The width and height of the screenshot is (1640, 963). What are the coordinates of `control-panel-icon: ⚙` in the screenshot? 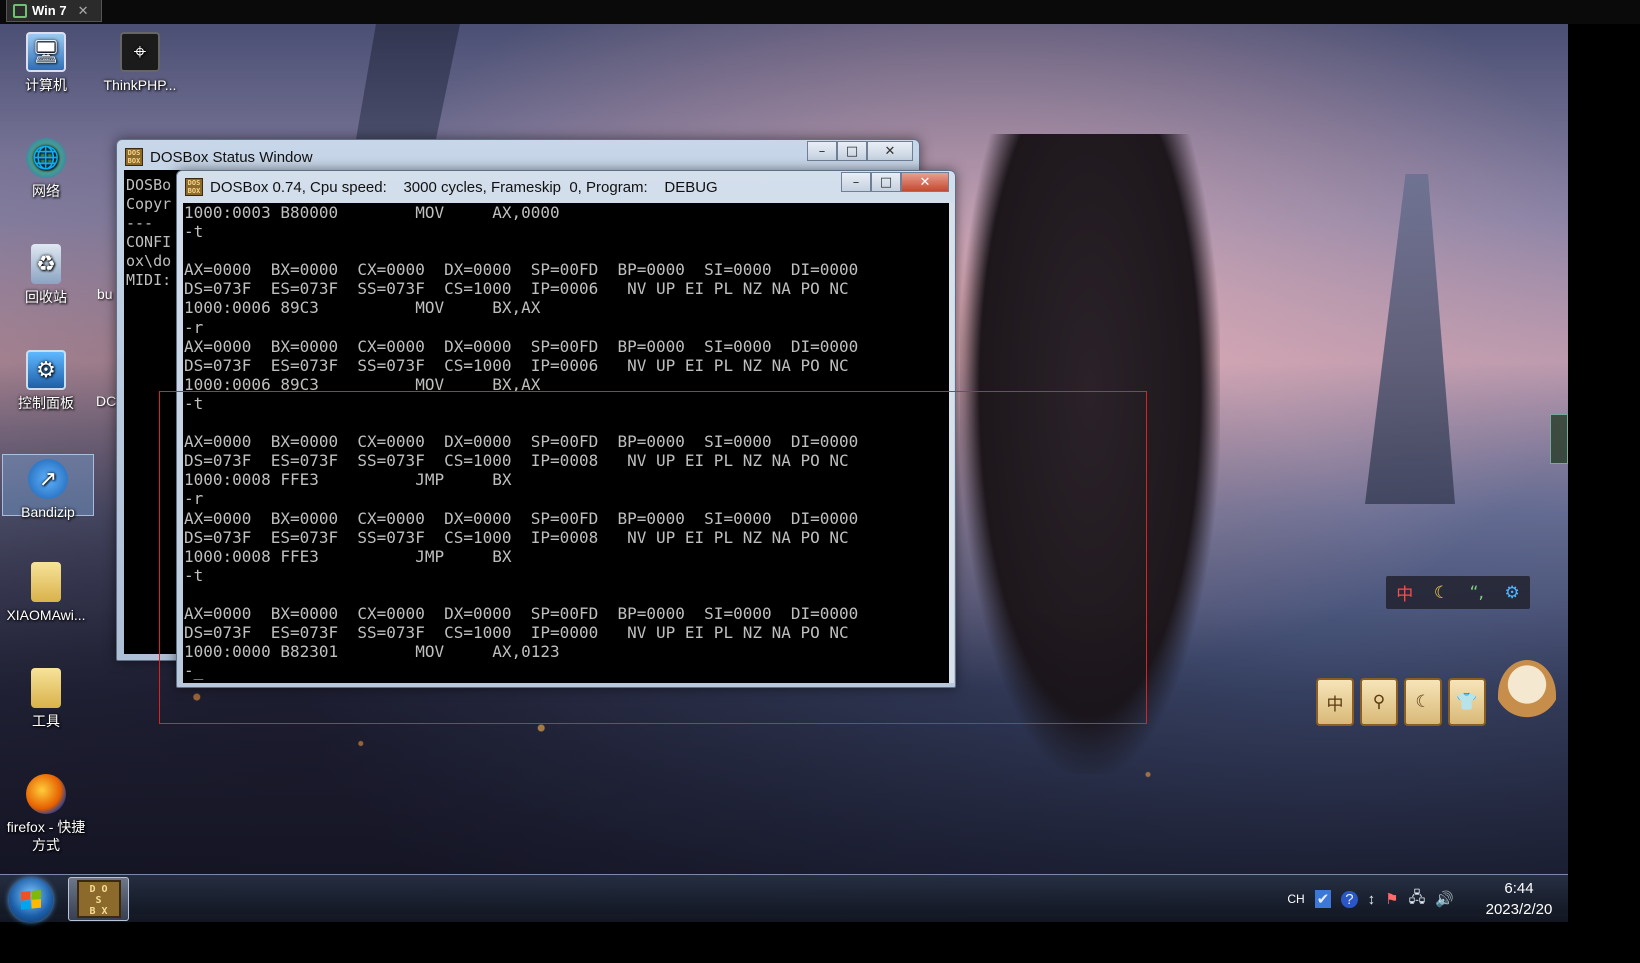 It's located at (46, 370).